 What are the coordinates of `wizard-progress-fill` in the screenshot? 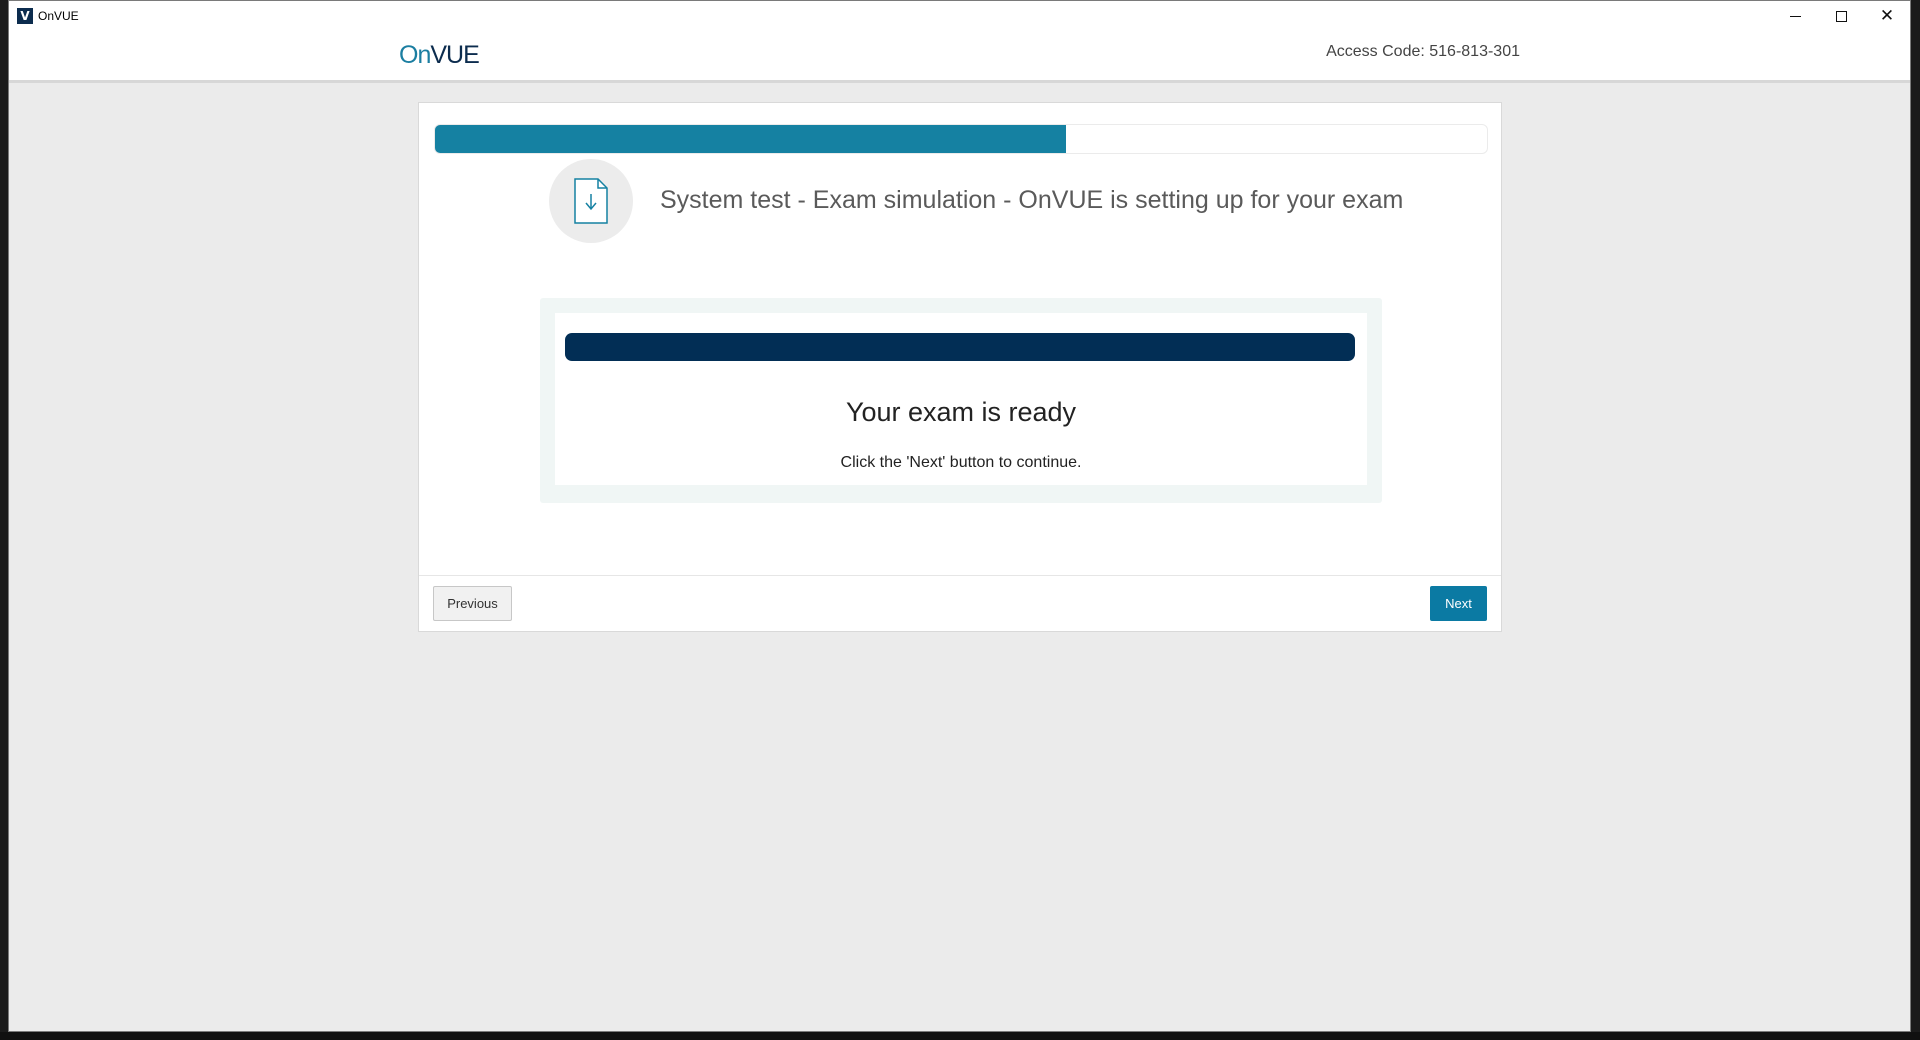 It's located at (751, 139).